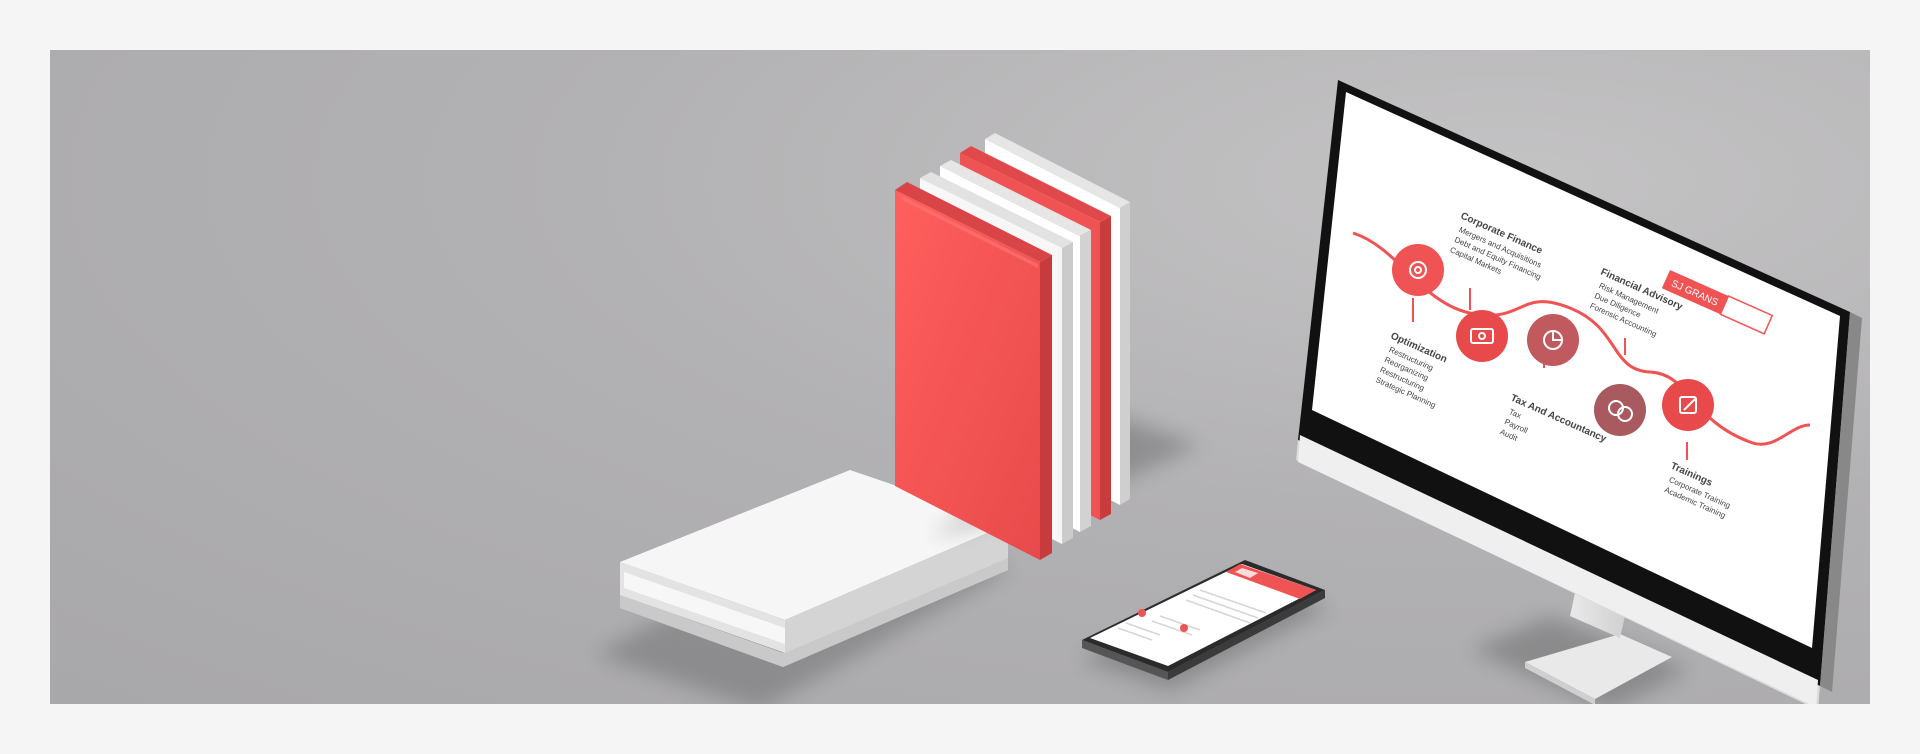 The height and width of the screenshot is (754, 1920). Describe the element at coordinates (1047, 346) in the screenshot. I see `book-stack` at that location.